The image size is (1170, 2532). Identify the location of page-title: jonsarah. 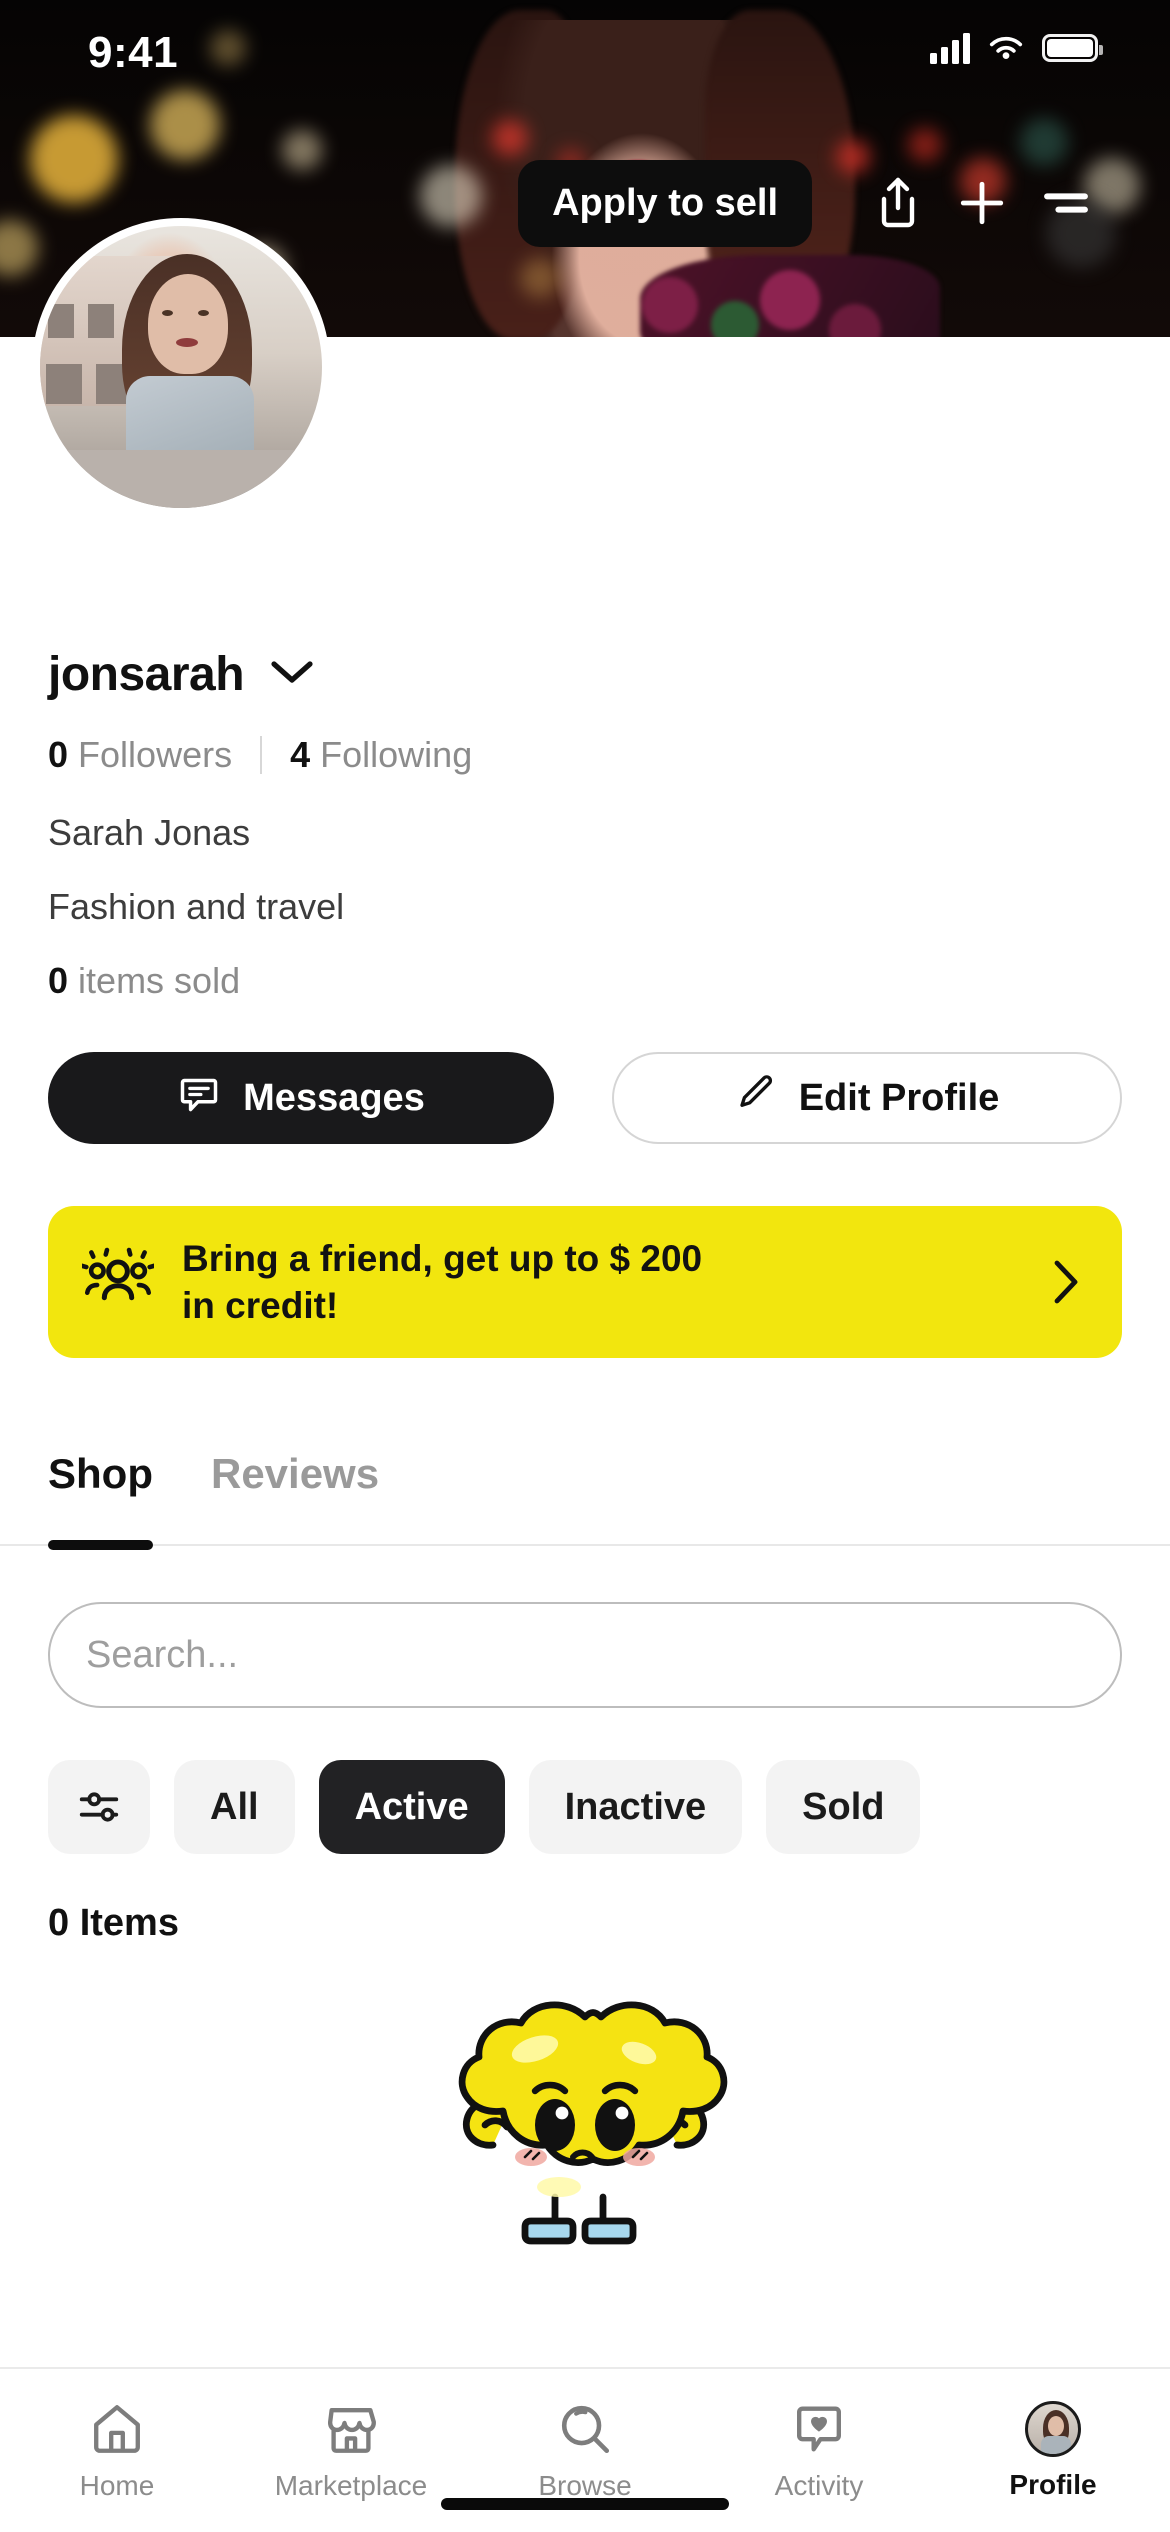
(146, 674).